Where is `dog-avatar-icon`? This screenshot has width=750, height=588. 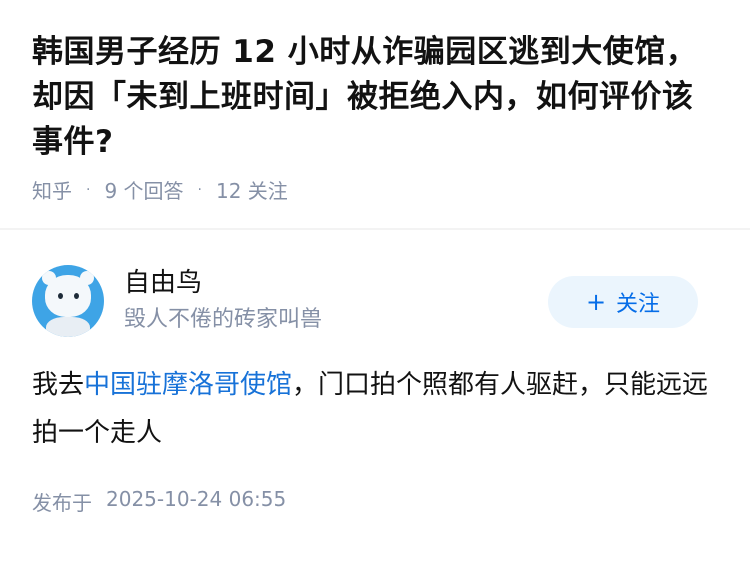
dog-avatar-icon is located at coordinates (68, 301).